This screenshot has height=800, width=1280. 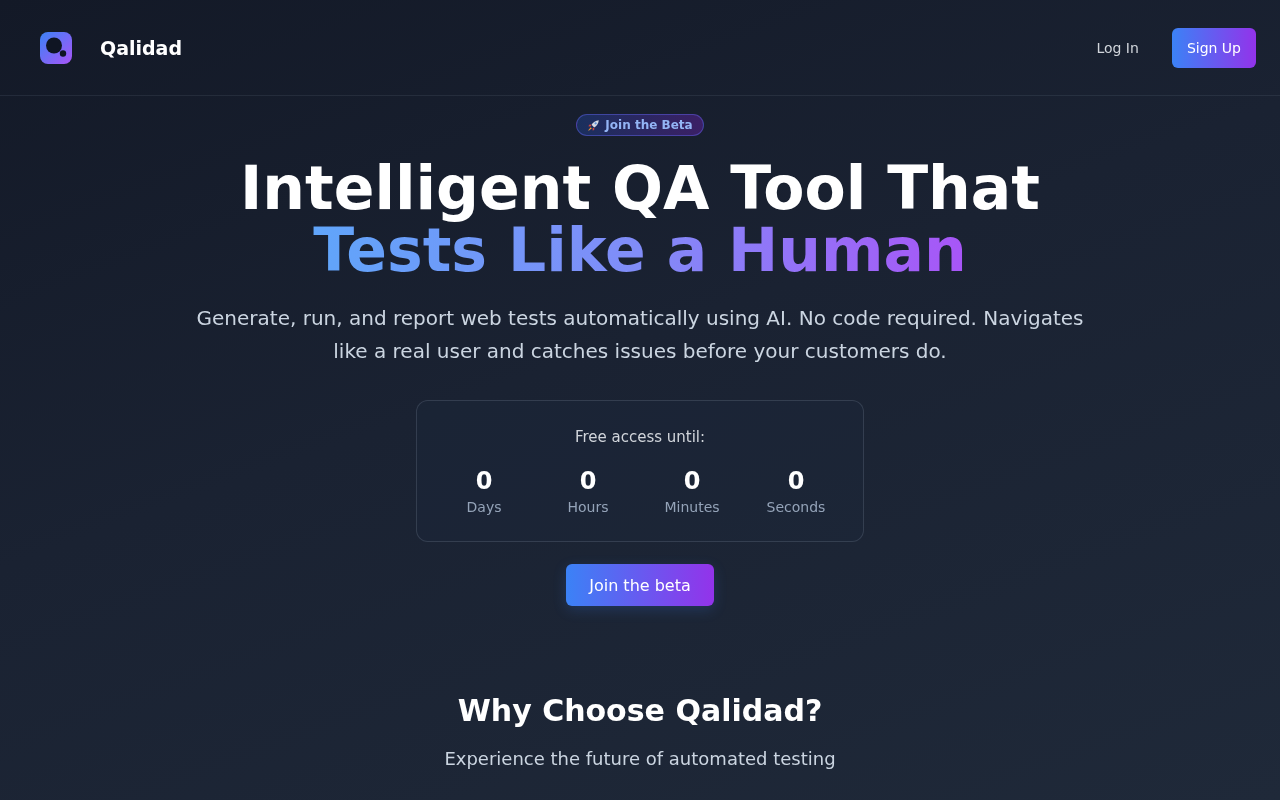 I want to click on section-title: Why Choose Qalidad?, so click(x=640, y=711).